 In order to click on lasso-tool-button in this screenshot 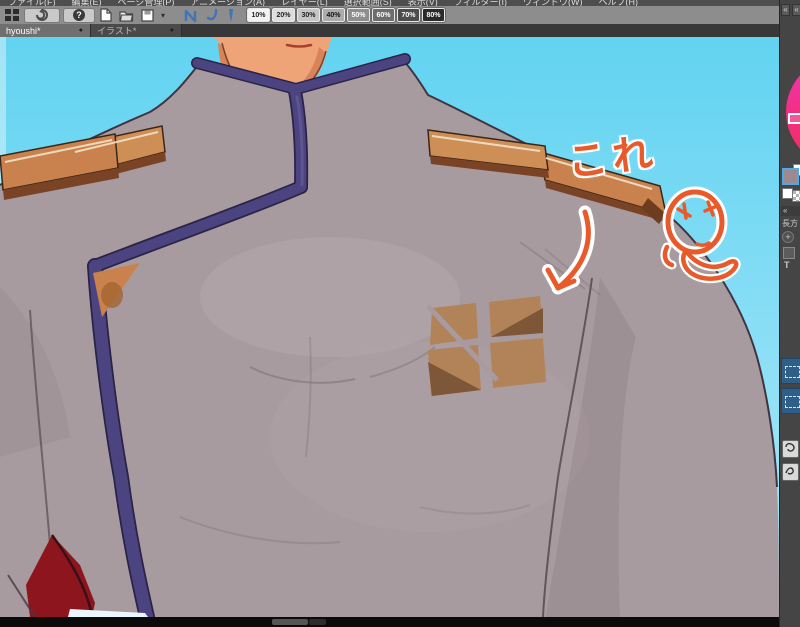, I will do `click(790, 449)`.